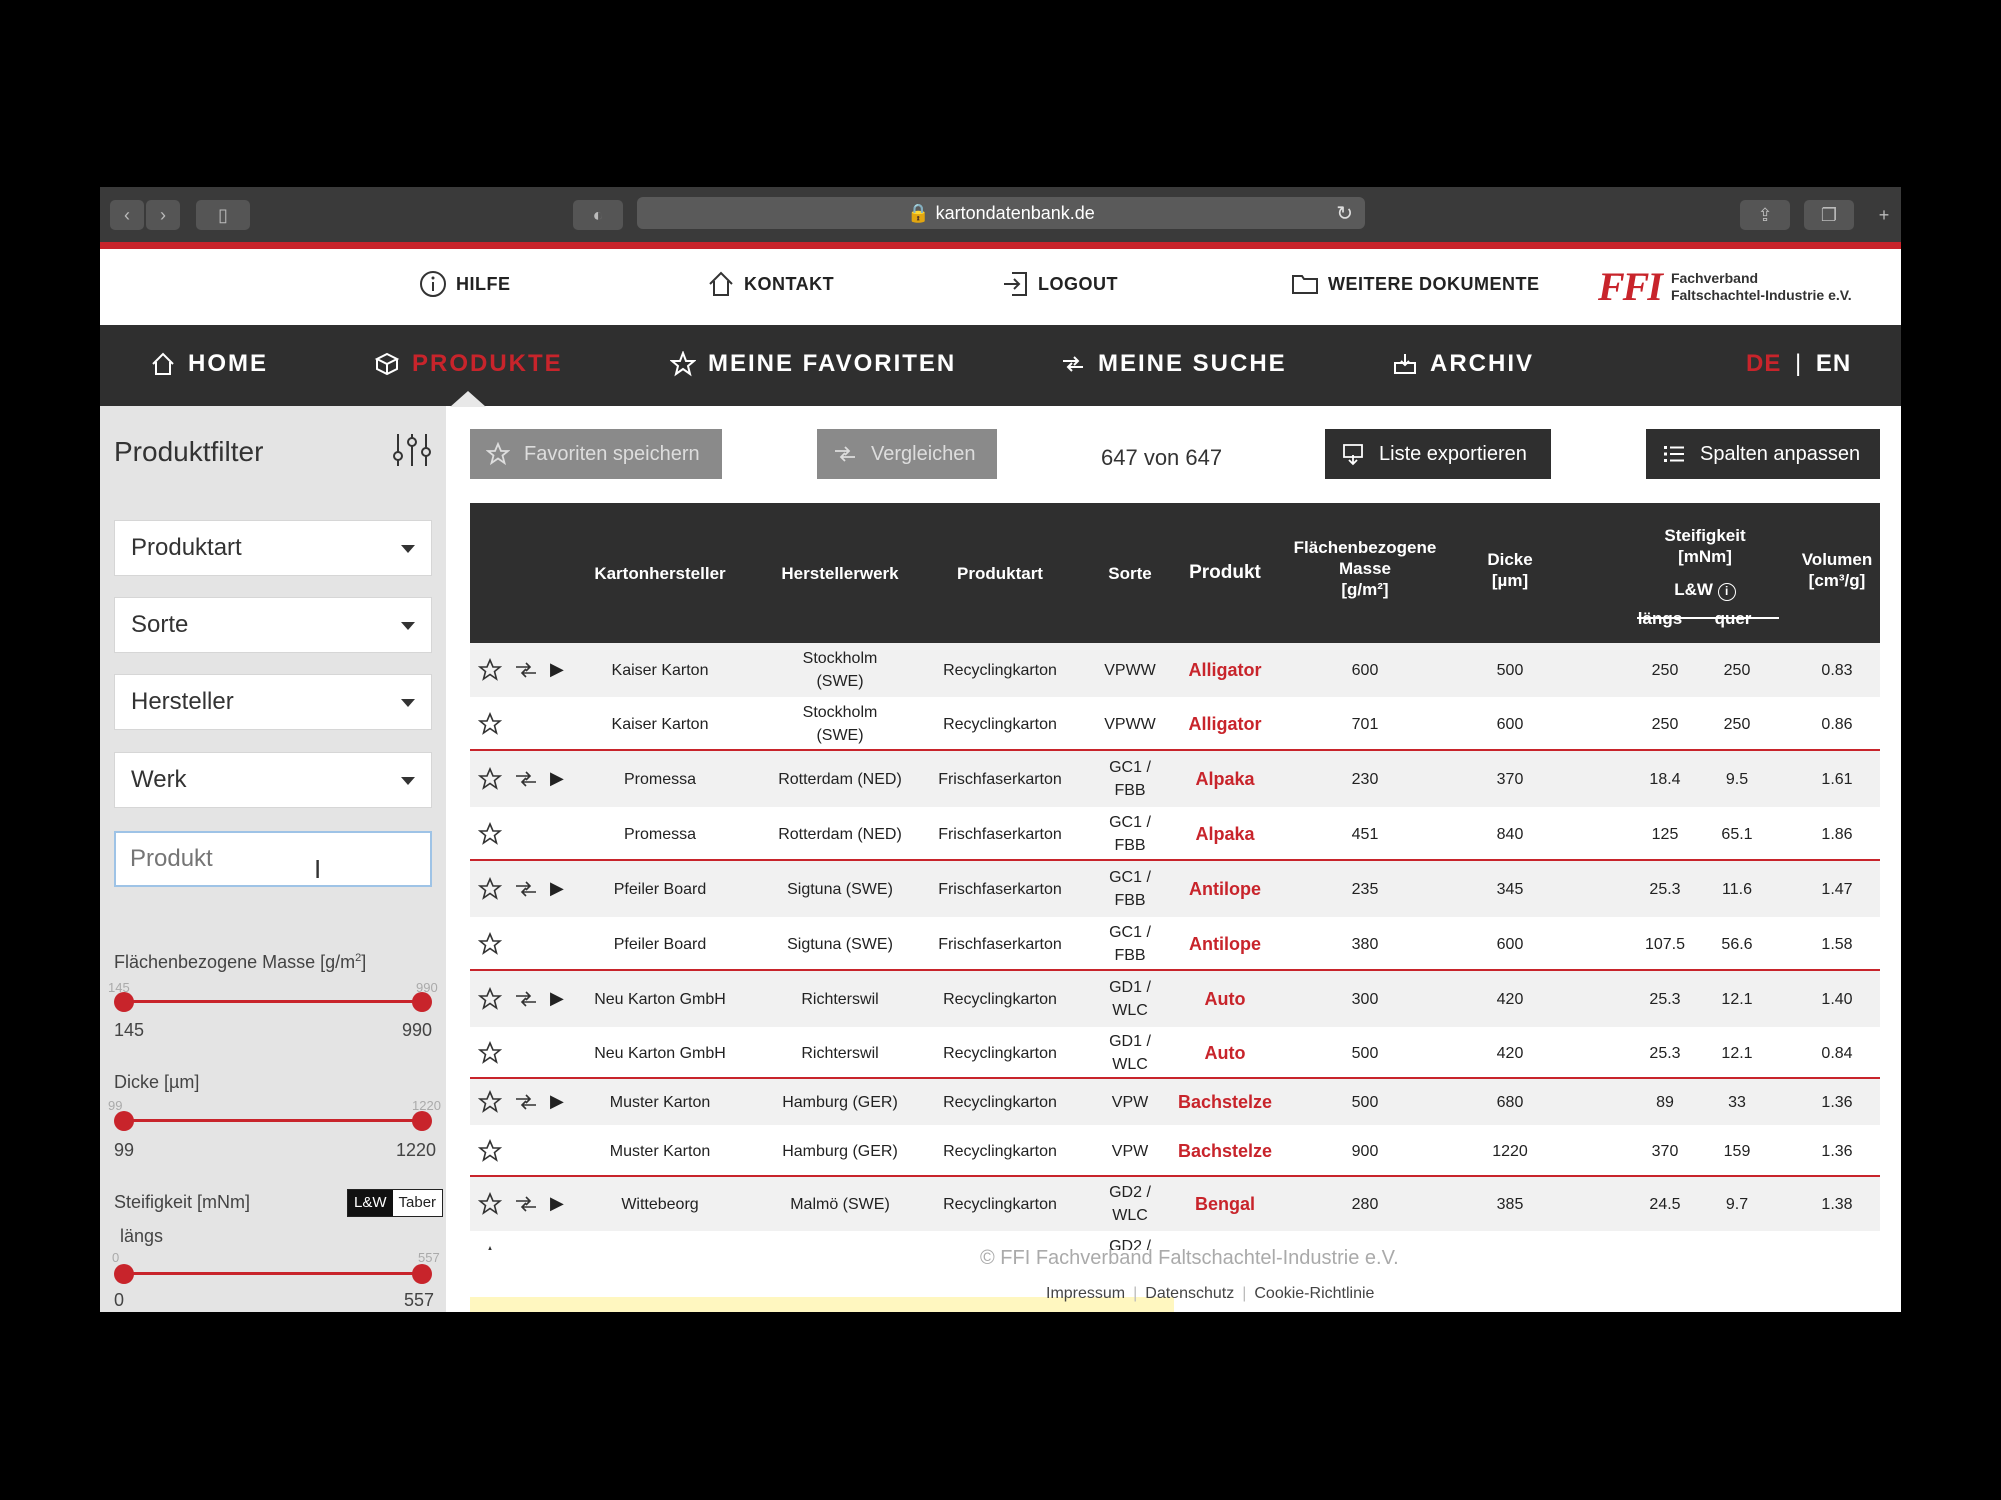 This screenshot has width=2001, height=1500. I want to click on col-mass: Flächenbezogene Masse [g/m²], so click(1365, 568).